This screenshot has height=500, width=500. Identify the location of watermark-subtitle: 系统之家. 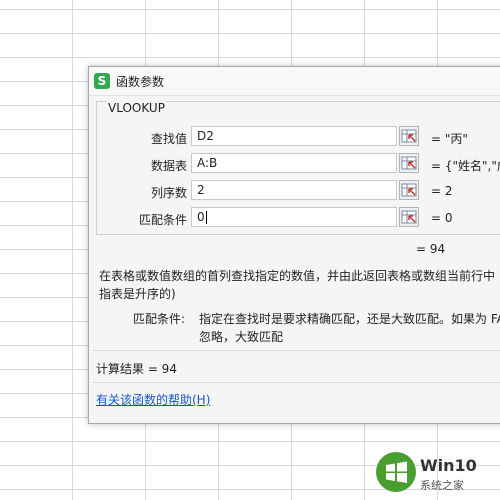
(442, 485).